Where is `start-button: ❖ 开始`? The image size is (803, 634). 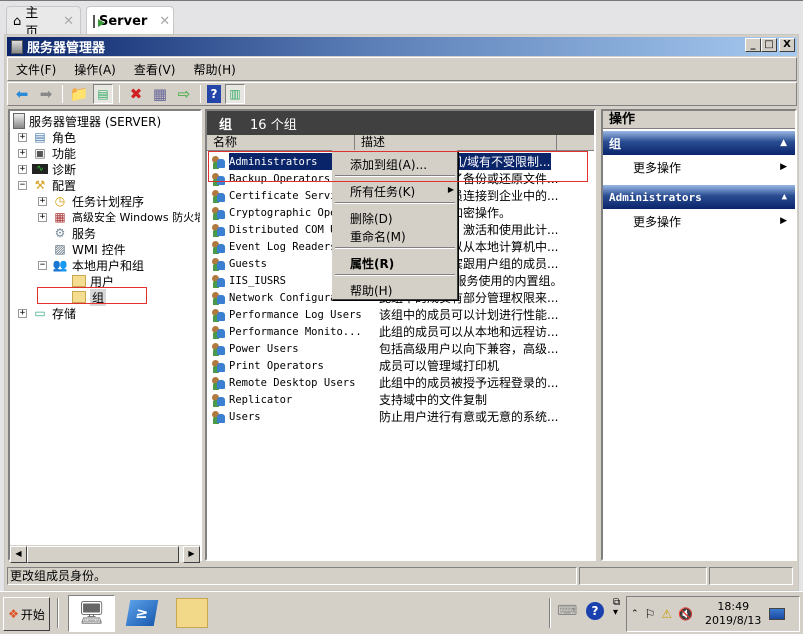 start-button: ❖ 开始 is located at coordinates (26, 614).